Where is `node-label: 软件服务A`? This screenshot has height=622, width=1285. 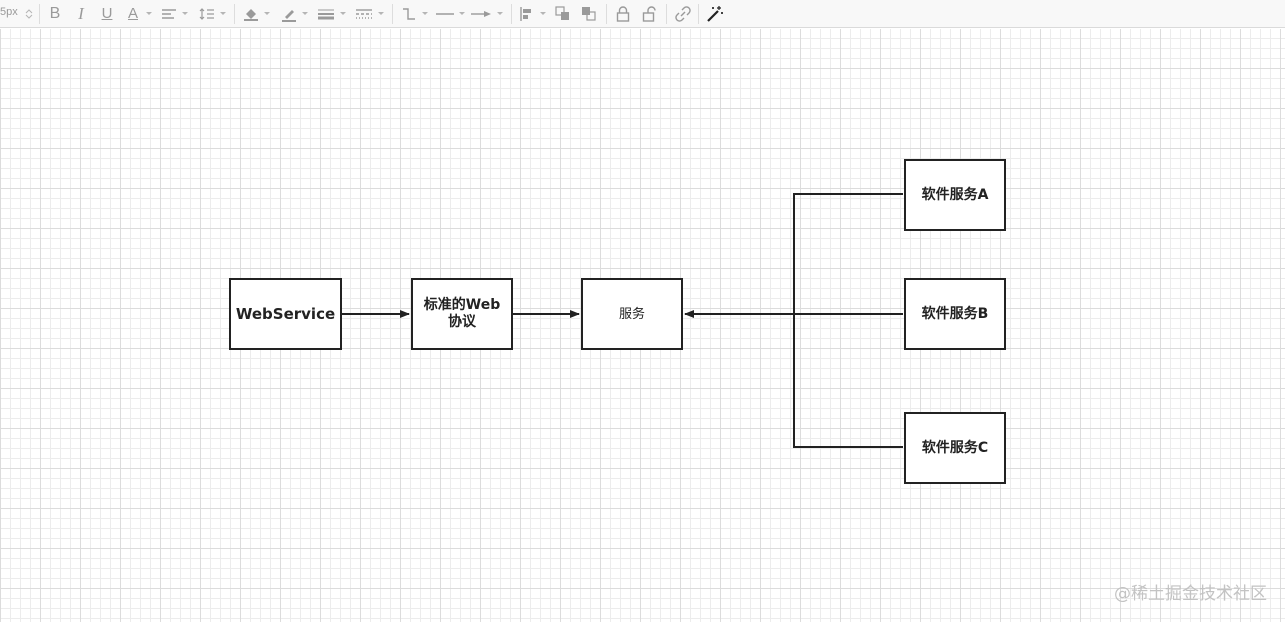 node-label: 软件服务A is located at coordinates (955, 194).